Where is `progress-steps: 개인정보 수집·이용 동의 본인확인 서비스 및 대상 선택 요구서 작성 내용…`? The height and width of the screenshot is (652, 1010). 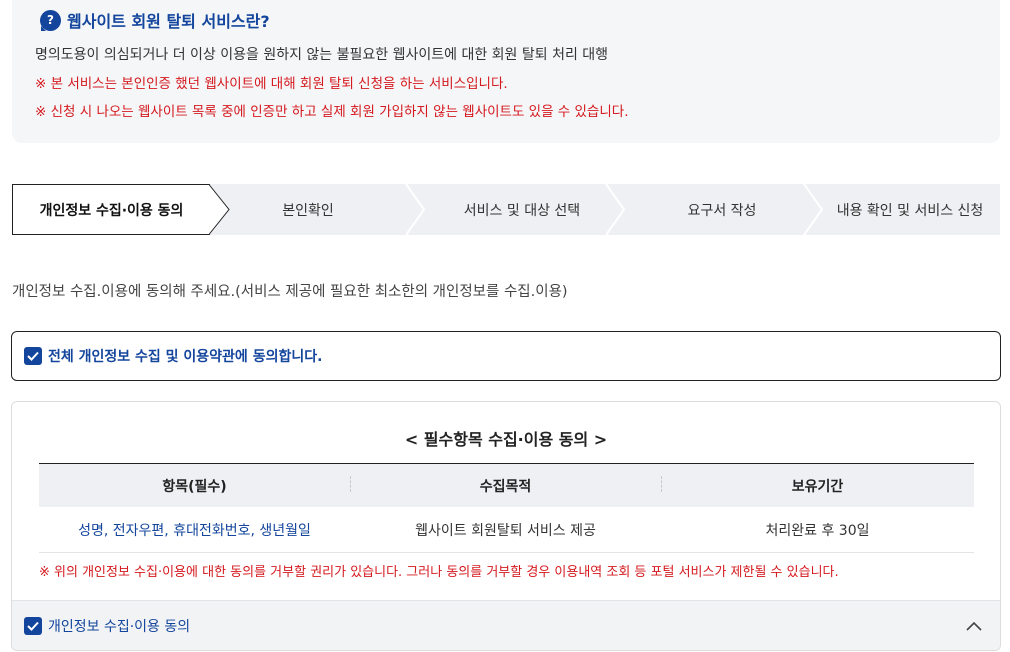 progress-steps: 개인정보 수집·이용 동의 본인확인 서비스 및 대상 선택 요구서 작성 내용… is located at coordinates (506, 209).